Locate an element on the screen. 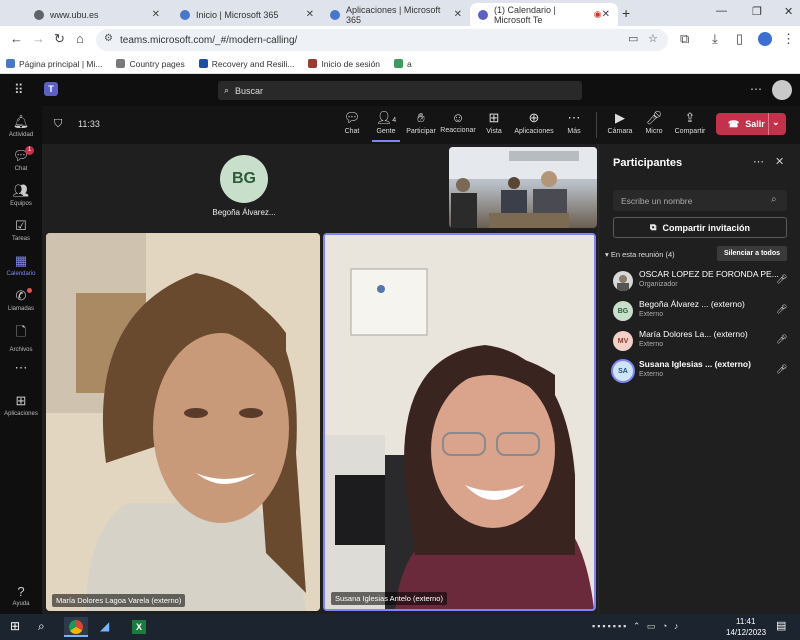  rail-chat: 💬︎ Chat 1 is located at coordinates (21, 159).